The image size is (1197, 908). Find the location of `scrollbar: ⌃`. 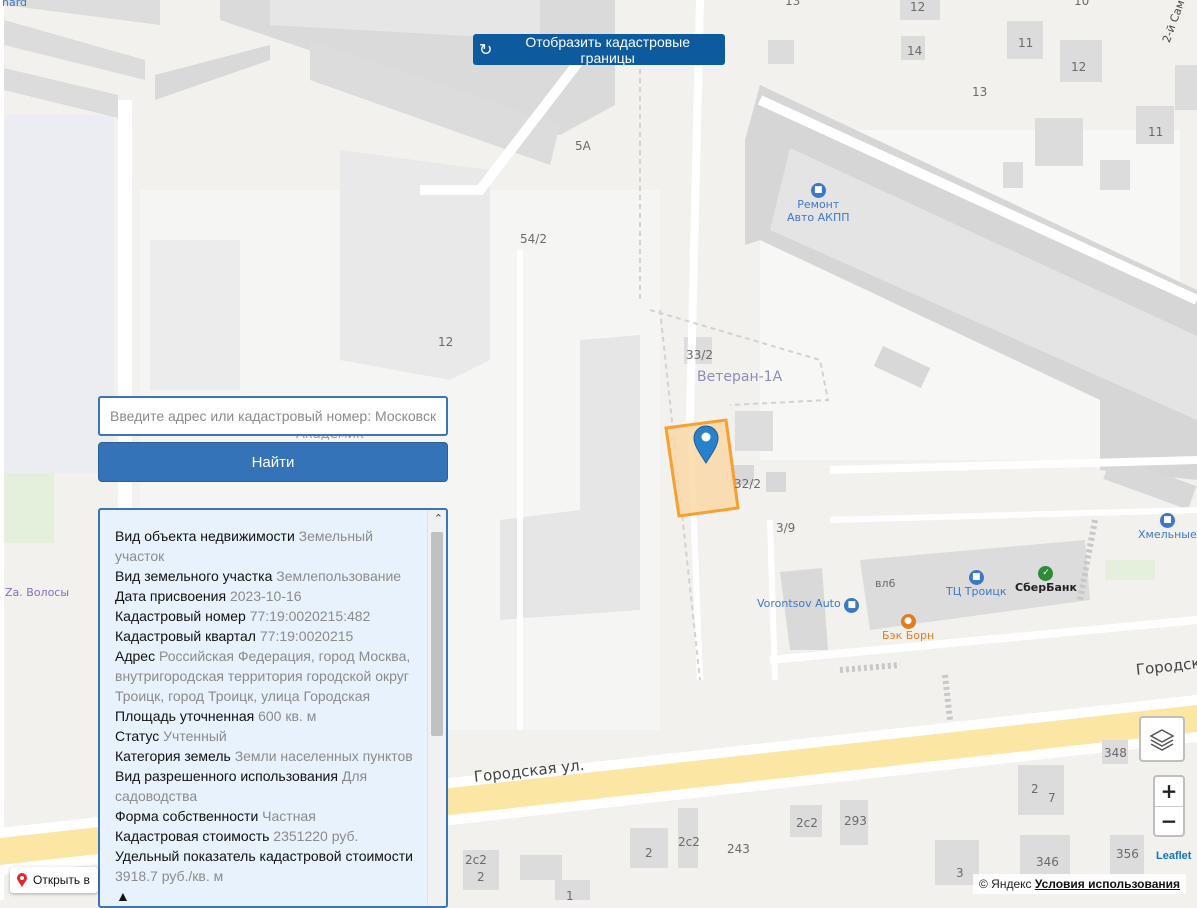

scrollbar: ⌃ is located at coordinates (436, 708).